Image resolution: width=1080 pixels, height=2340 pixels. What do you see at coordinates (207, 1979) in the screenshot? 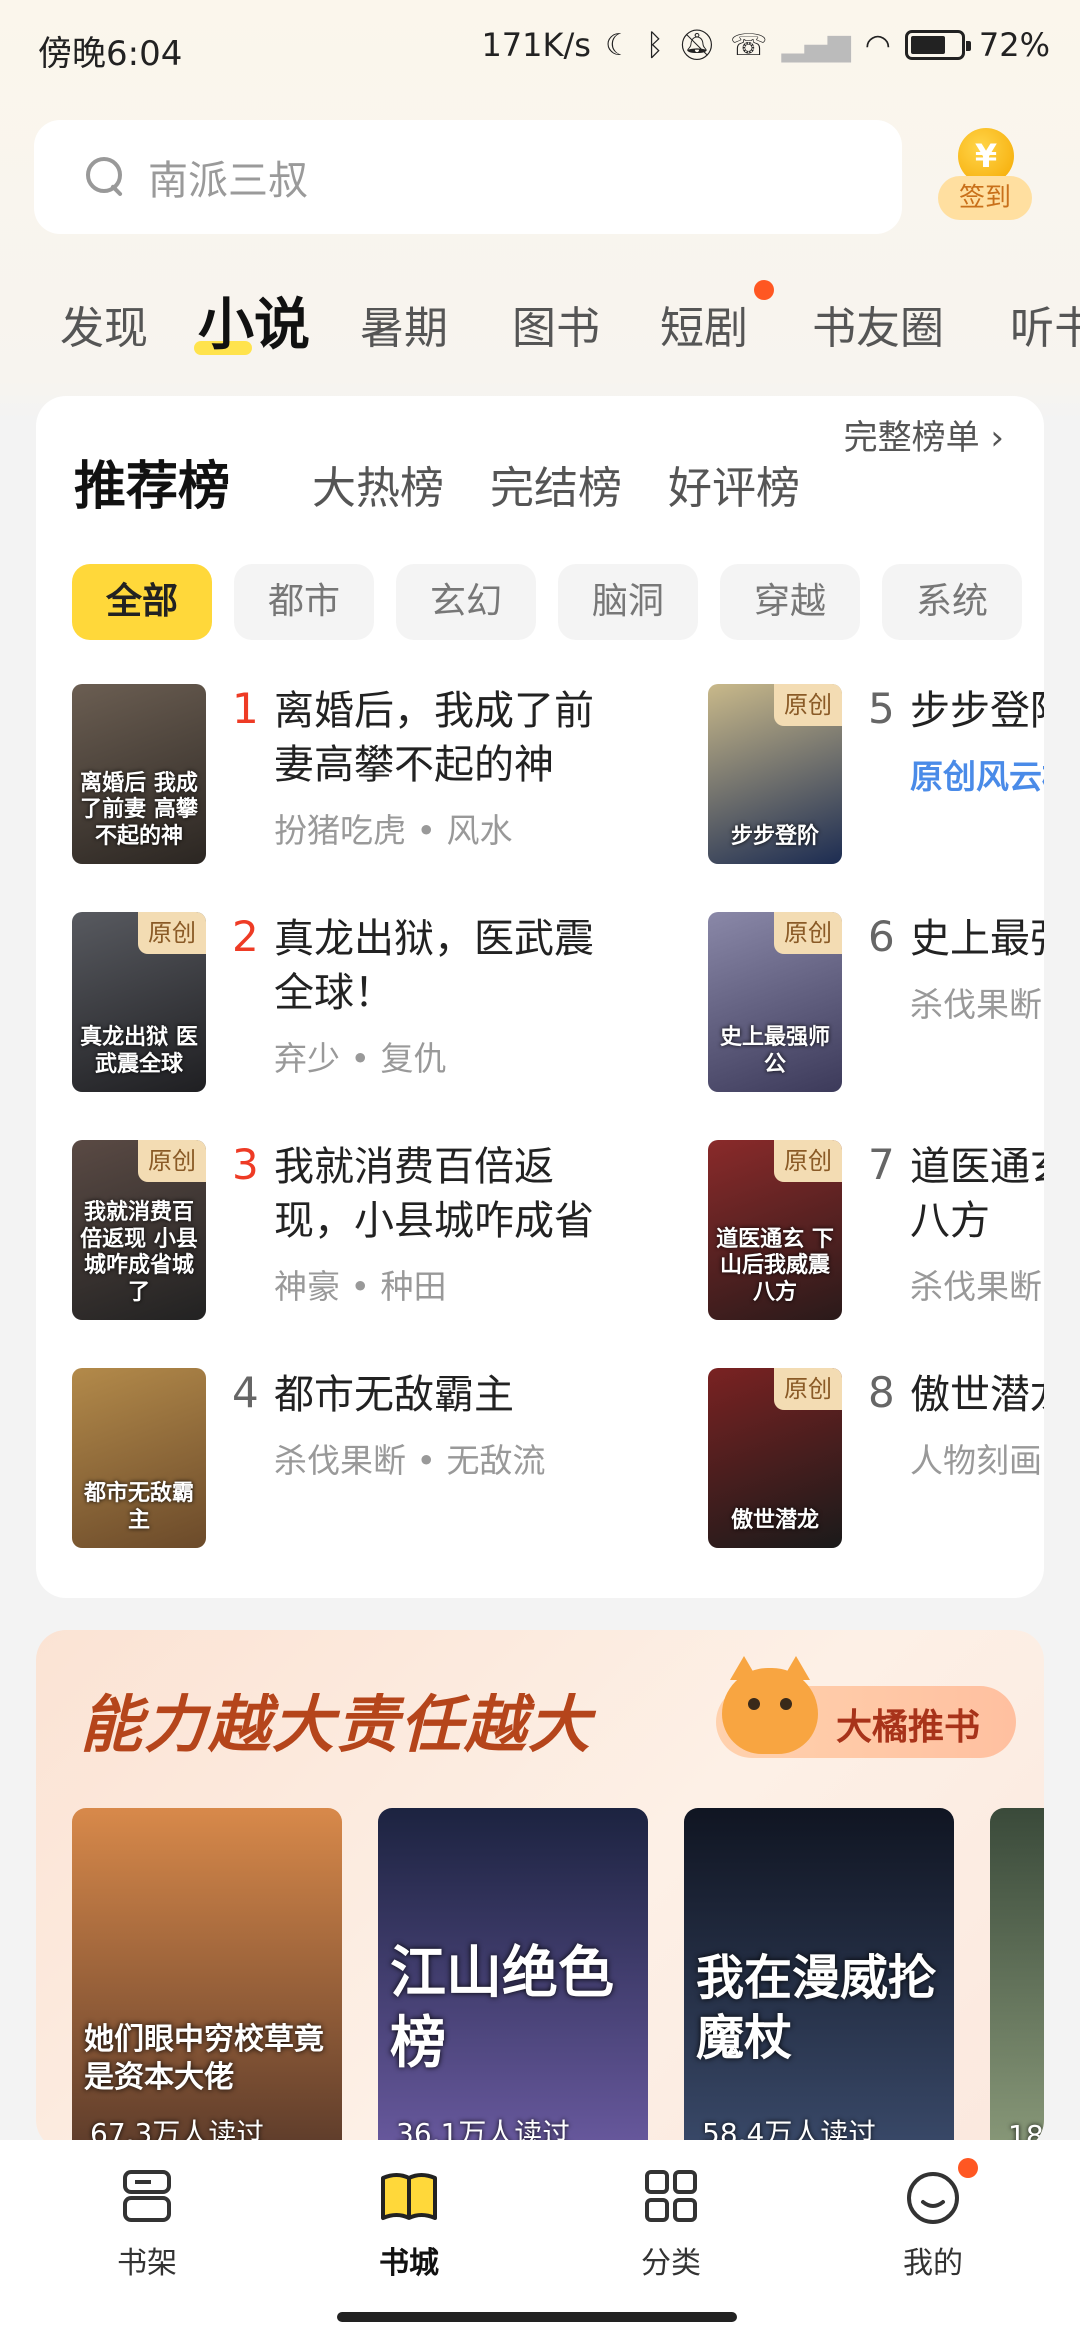
I see `promo-book: 她们眼中穷校草竟是资本大佬 67.3万人读过` at bounding box center [207, 1979].